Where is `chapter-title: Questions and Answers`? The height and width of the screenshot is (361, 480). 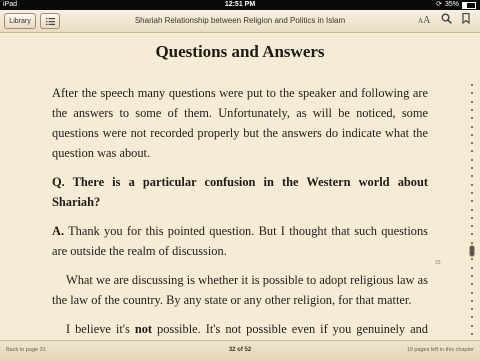
chapter-title: Questions and Answers is located at coordinates (240, 51).